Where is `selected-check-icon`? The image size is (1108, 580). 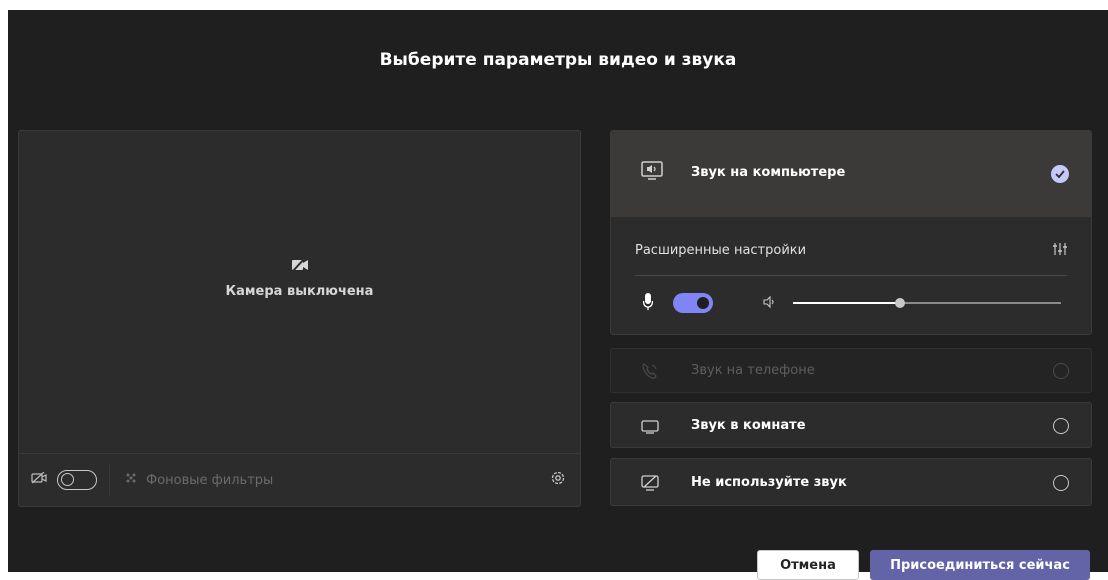
selected-check-icon is located at coordinates (1060, 174).